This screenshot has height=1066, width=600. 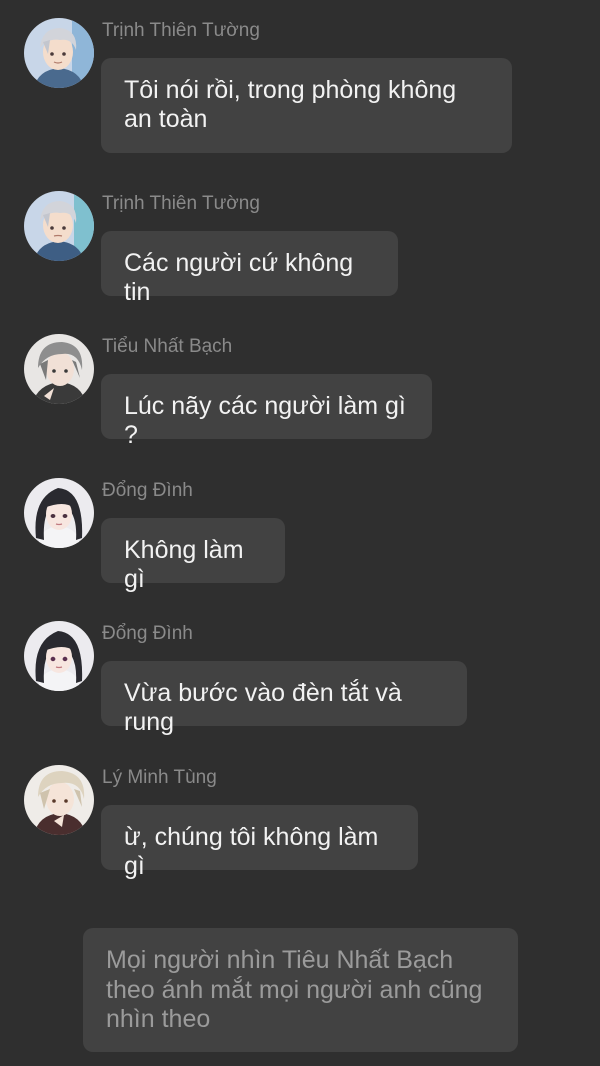 What do you see at coordinates (59, 800) in the screenshot?
I see `man-blonde-hair-avatar` at bounding box center [59, 800].